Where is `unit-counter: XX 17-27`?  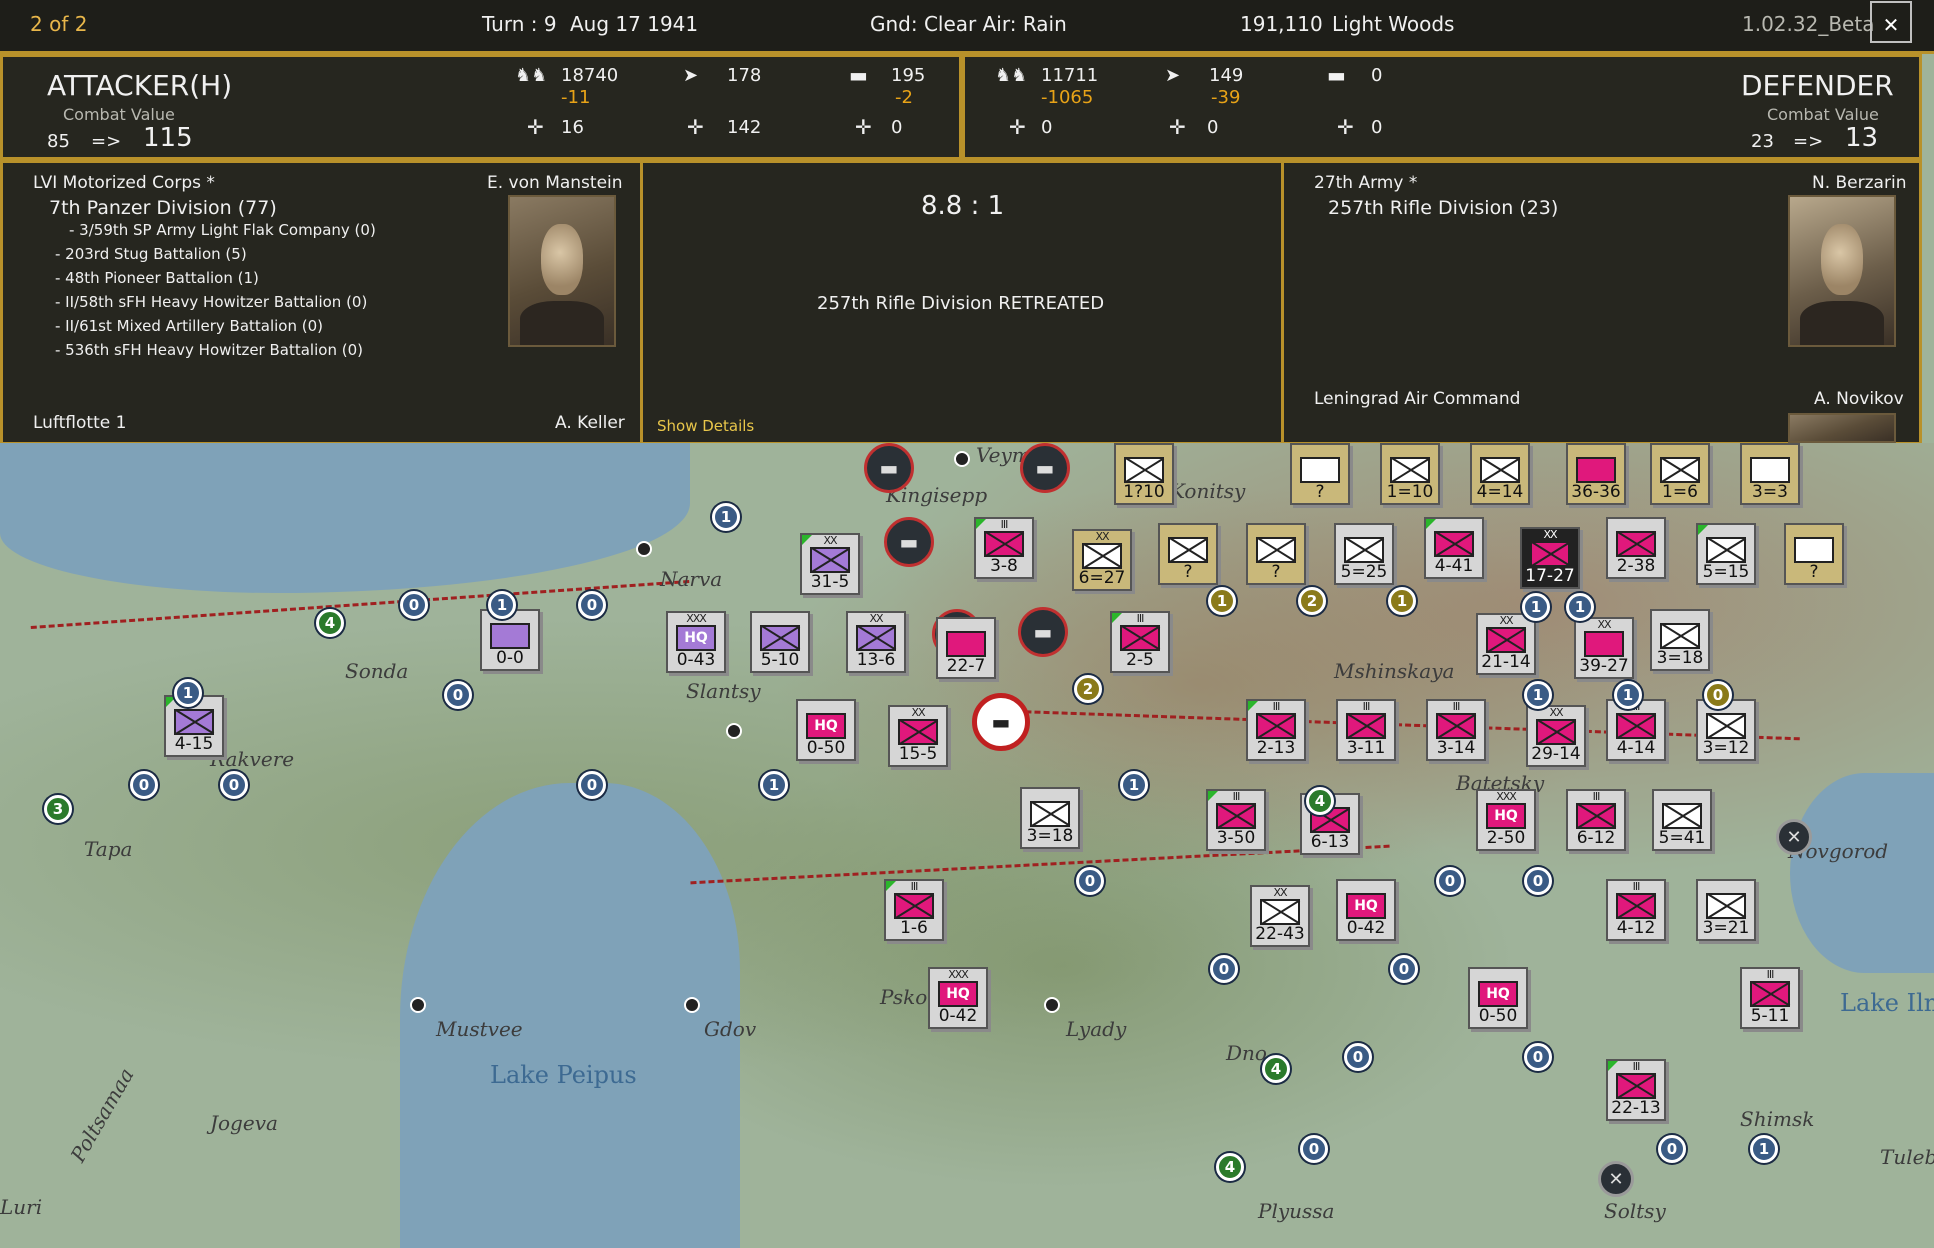 unit-counter: XX 17-27 is located at coordinates (1550, 558).